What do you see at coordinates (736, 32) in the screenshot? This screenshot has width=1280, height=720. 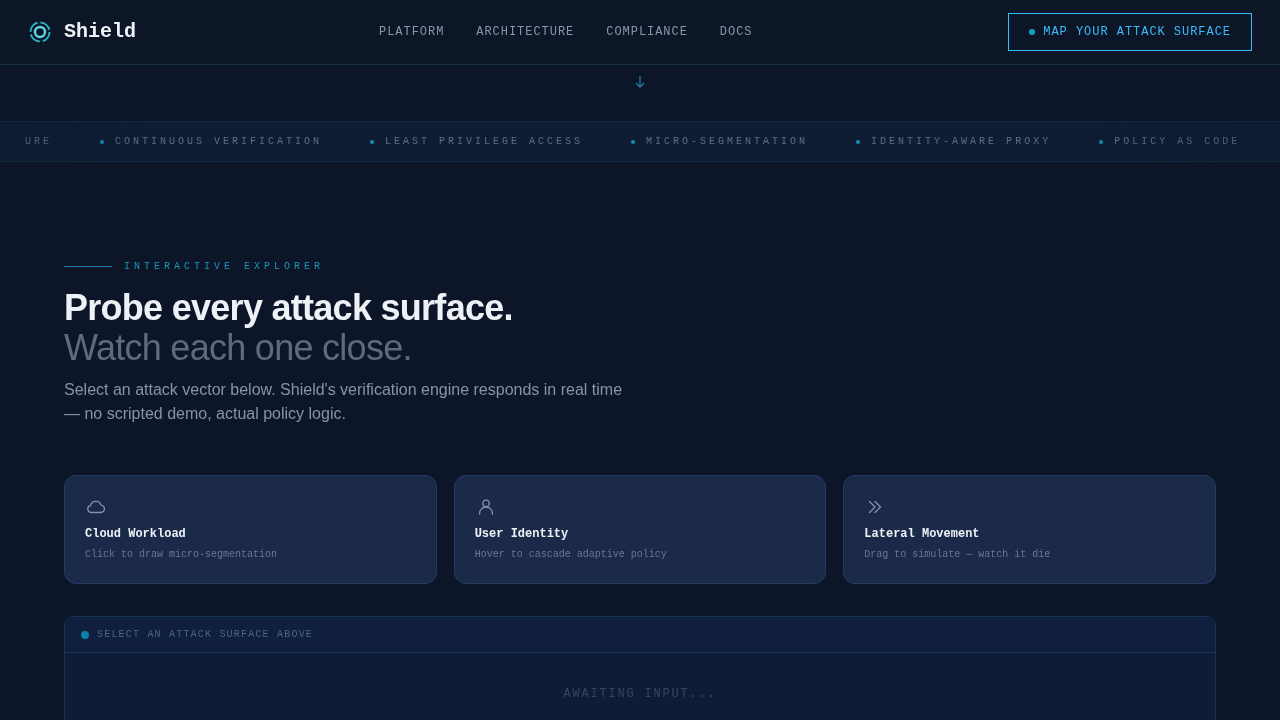 I see `nav-link: DOCS` at bounding box center [736, 32].